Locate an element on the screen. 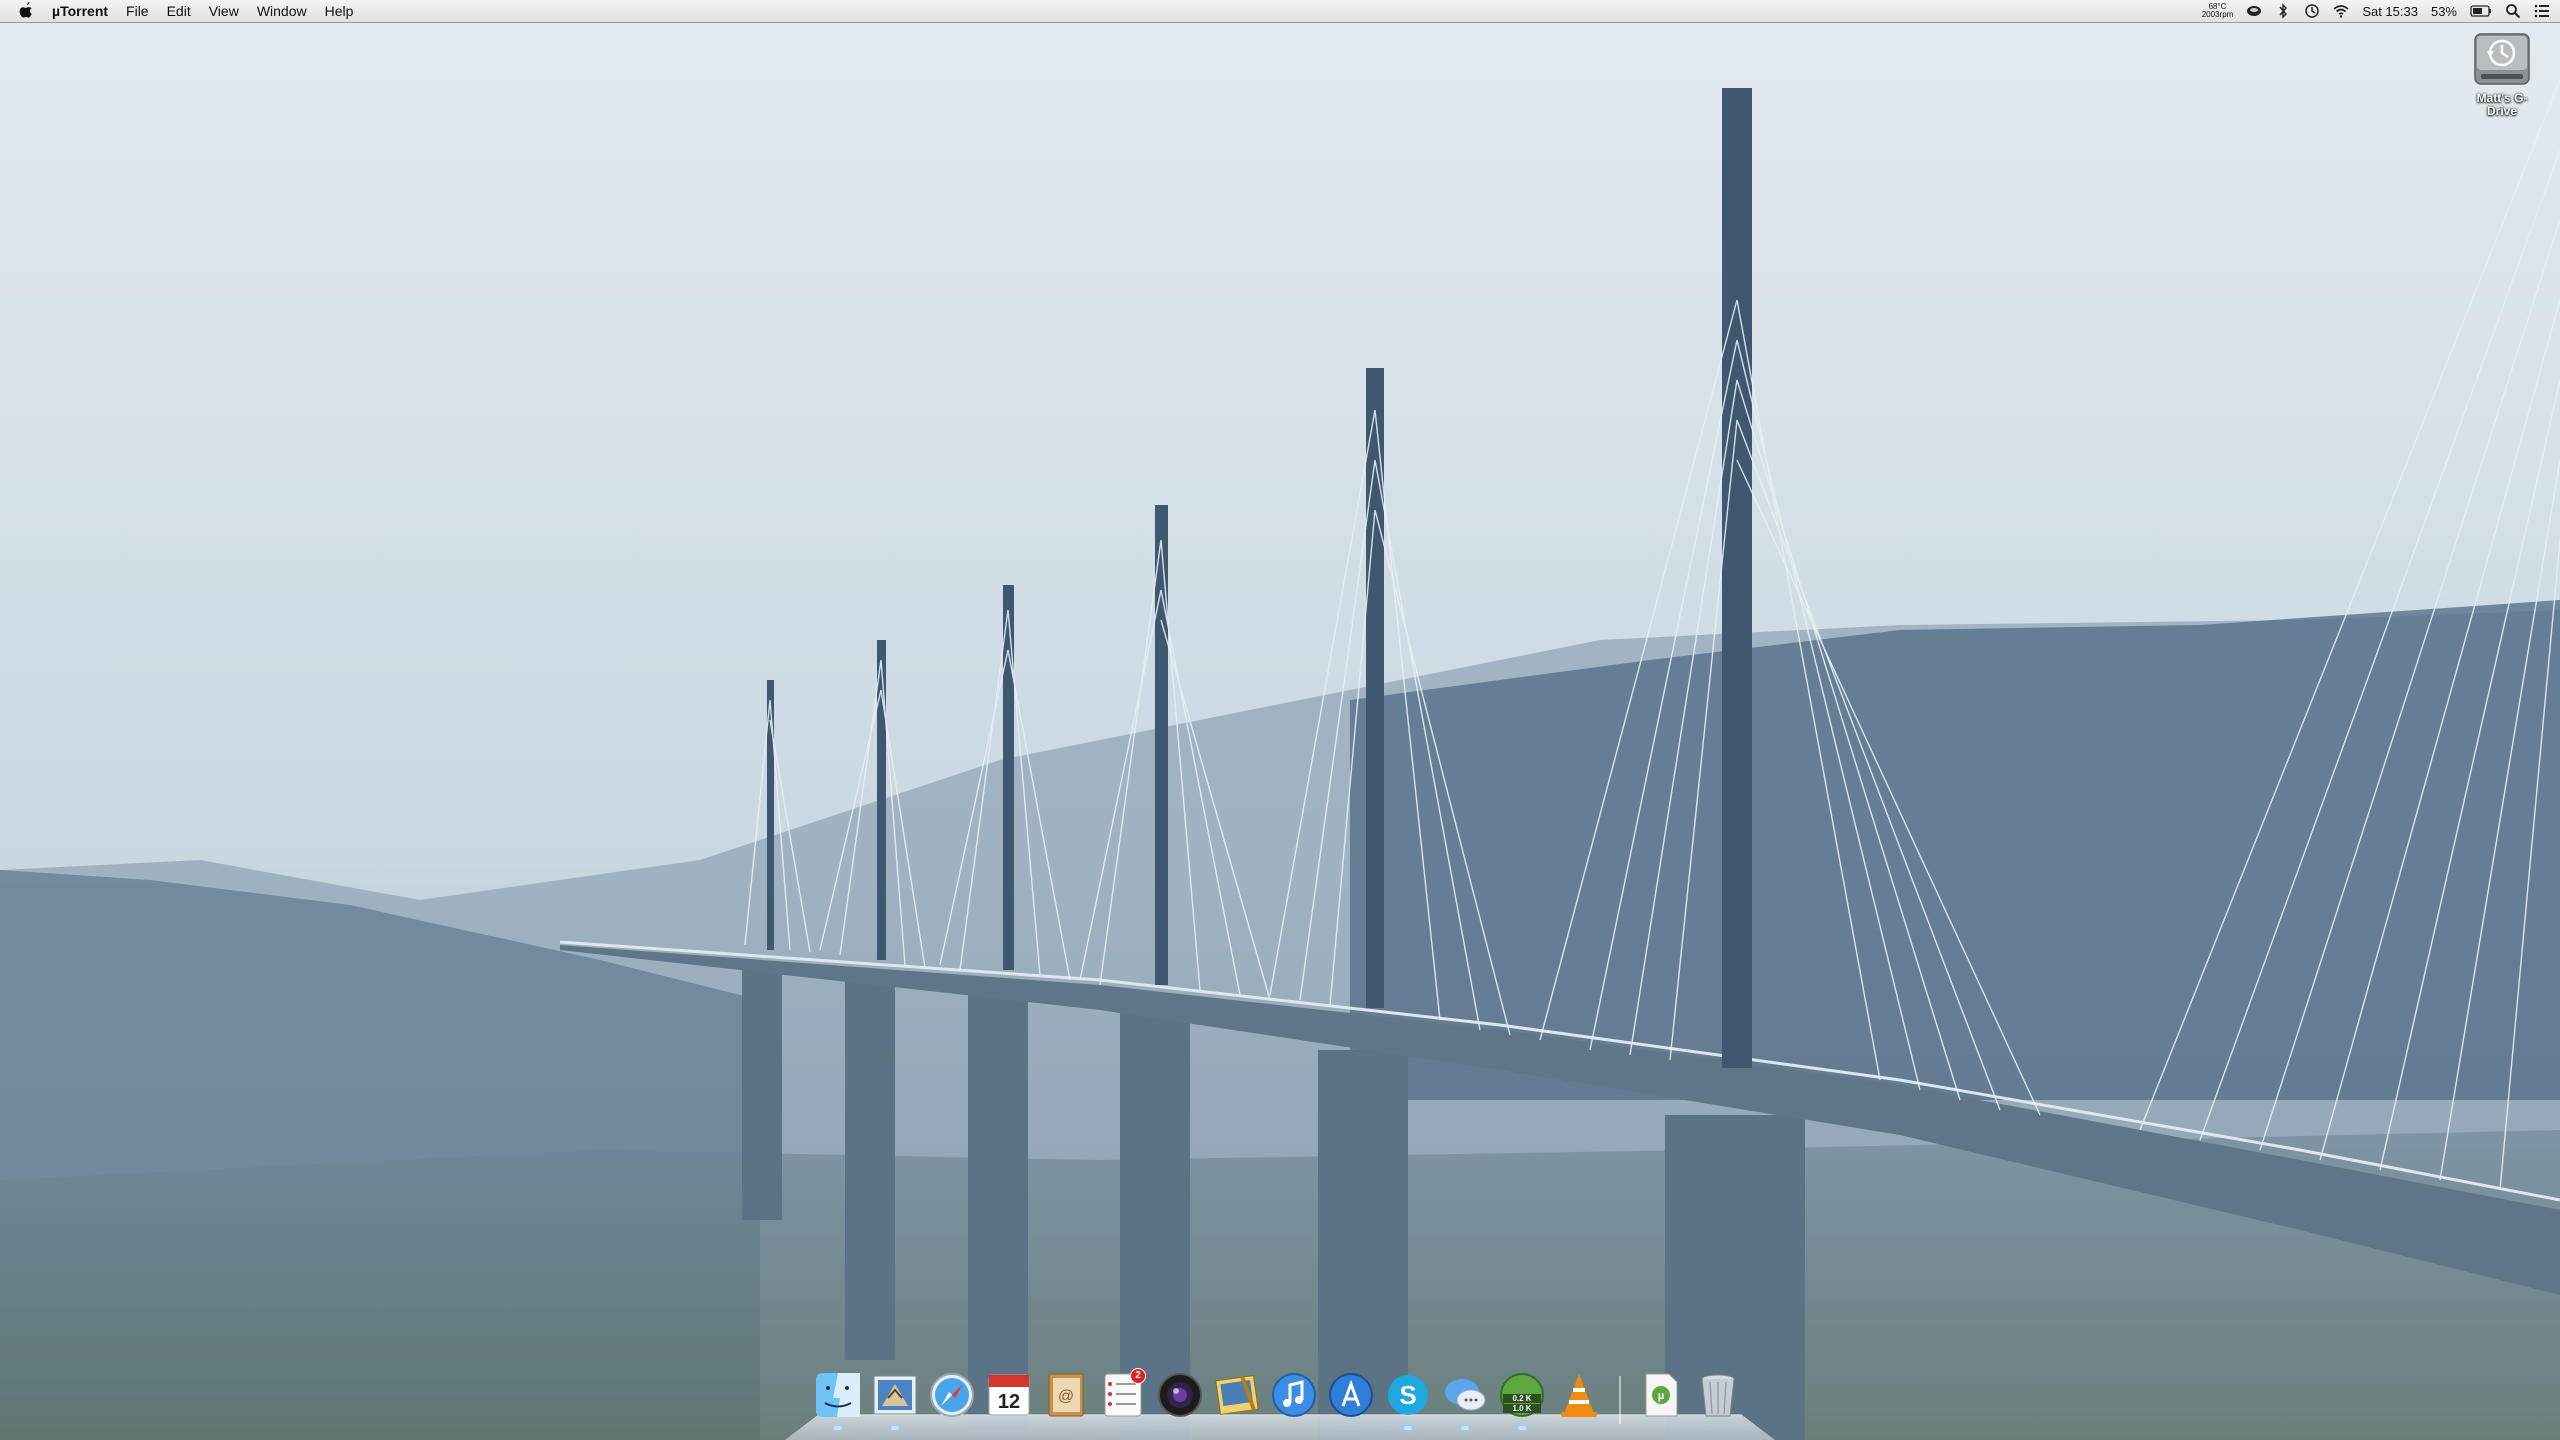 The height and width of the screenshot is (1440, 2560). itunes-music-note-icon is located at coordinates (1294, 1395).